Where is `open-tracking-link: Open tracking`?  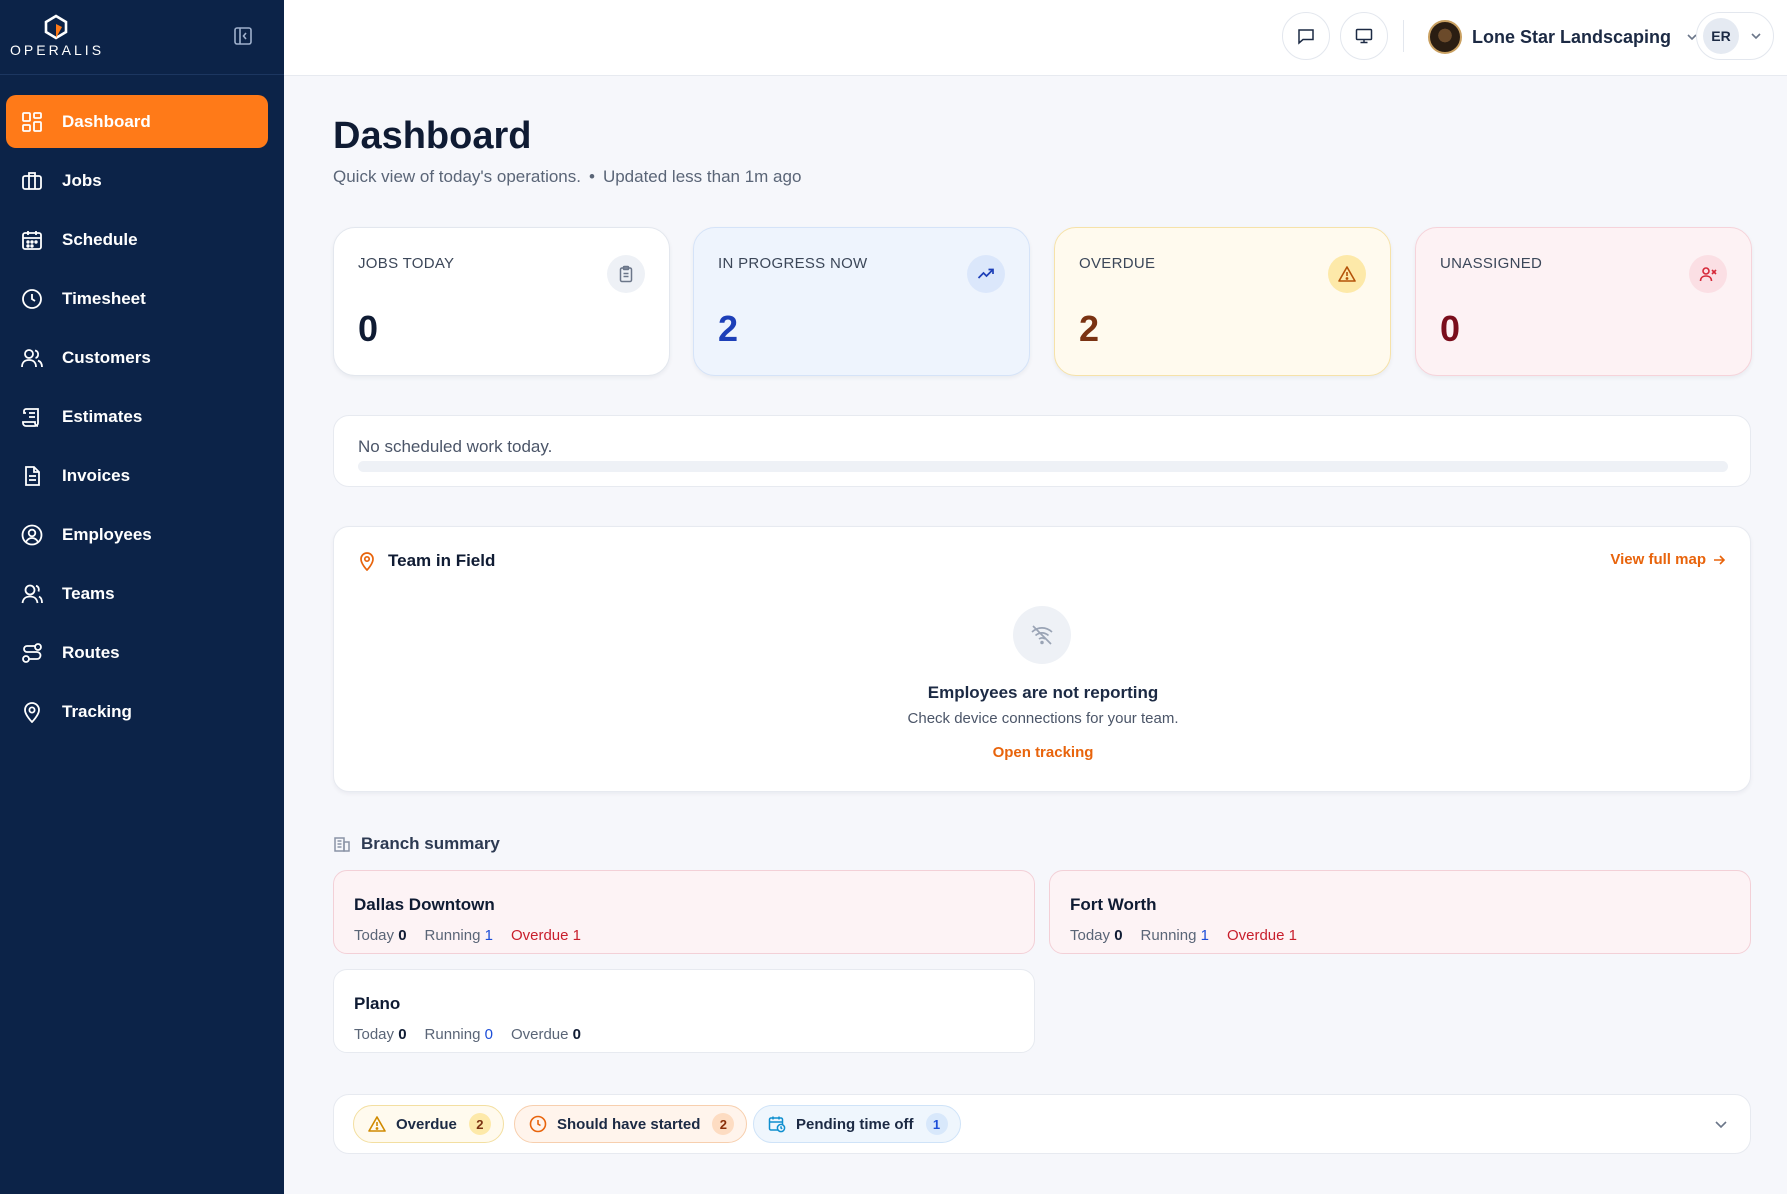 open-tracking-link: Open tracking is located at coordinates (1043, 752).